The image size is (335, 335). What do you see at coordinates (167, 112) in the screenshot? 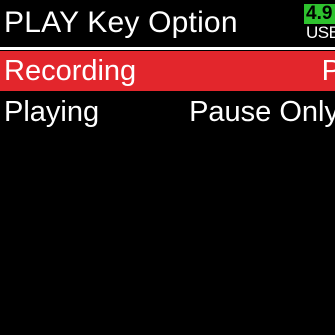
I see `menu-item-playing: Playing Pause Only` at bounding box center [167, 112].